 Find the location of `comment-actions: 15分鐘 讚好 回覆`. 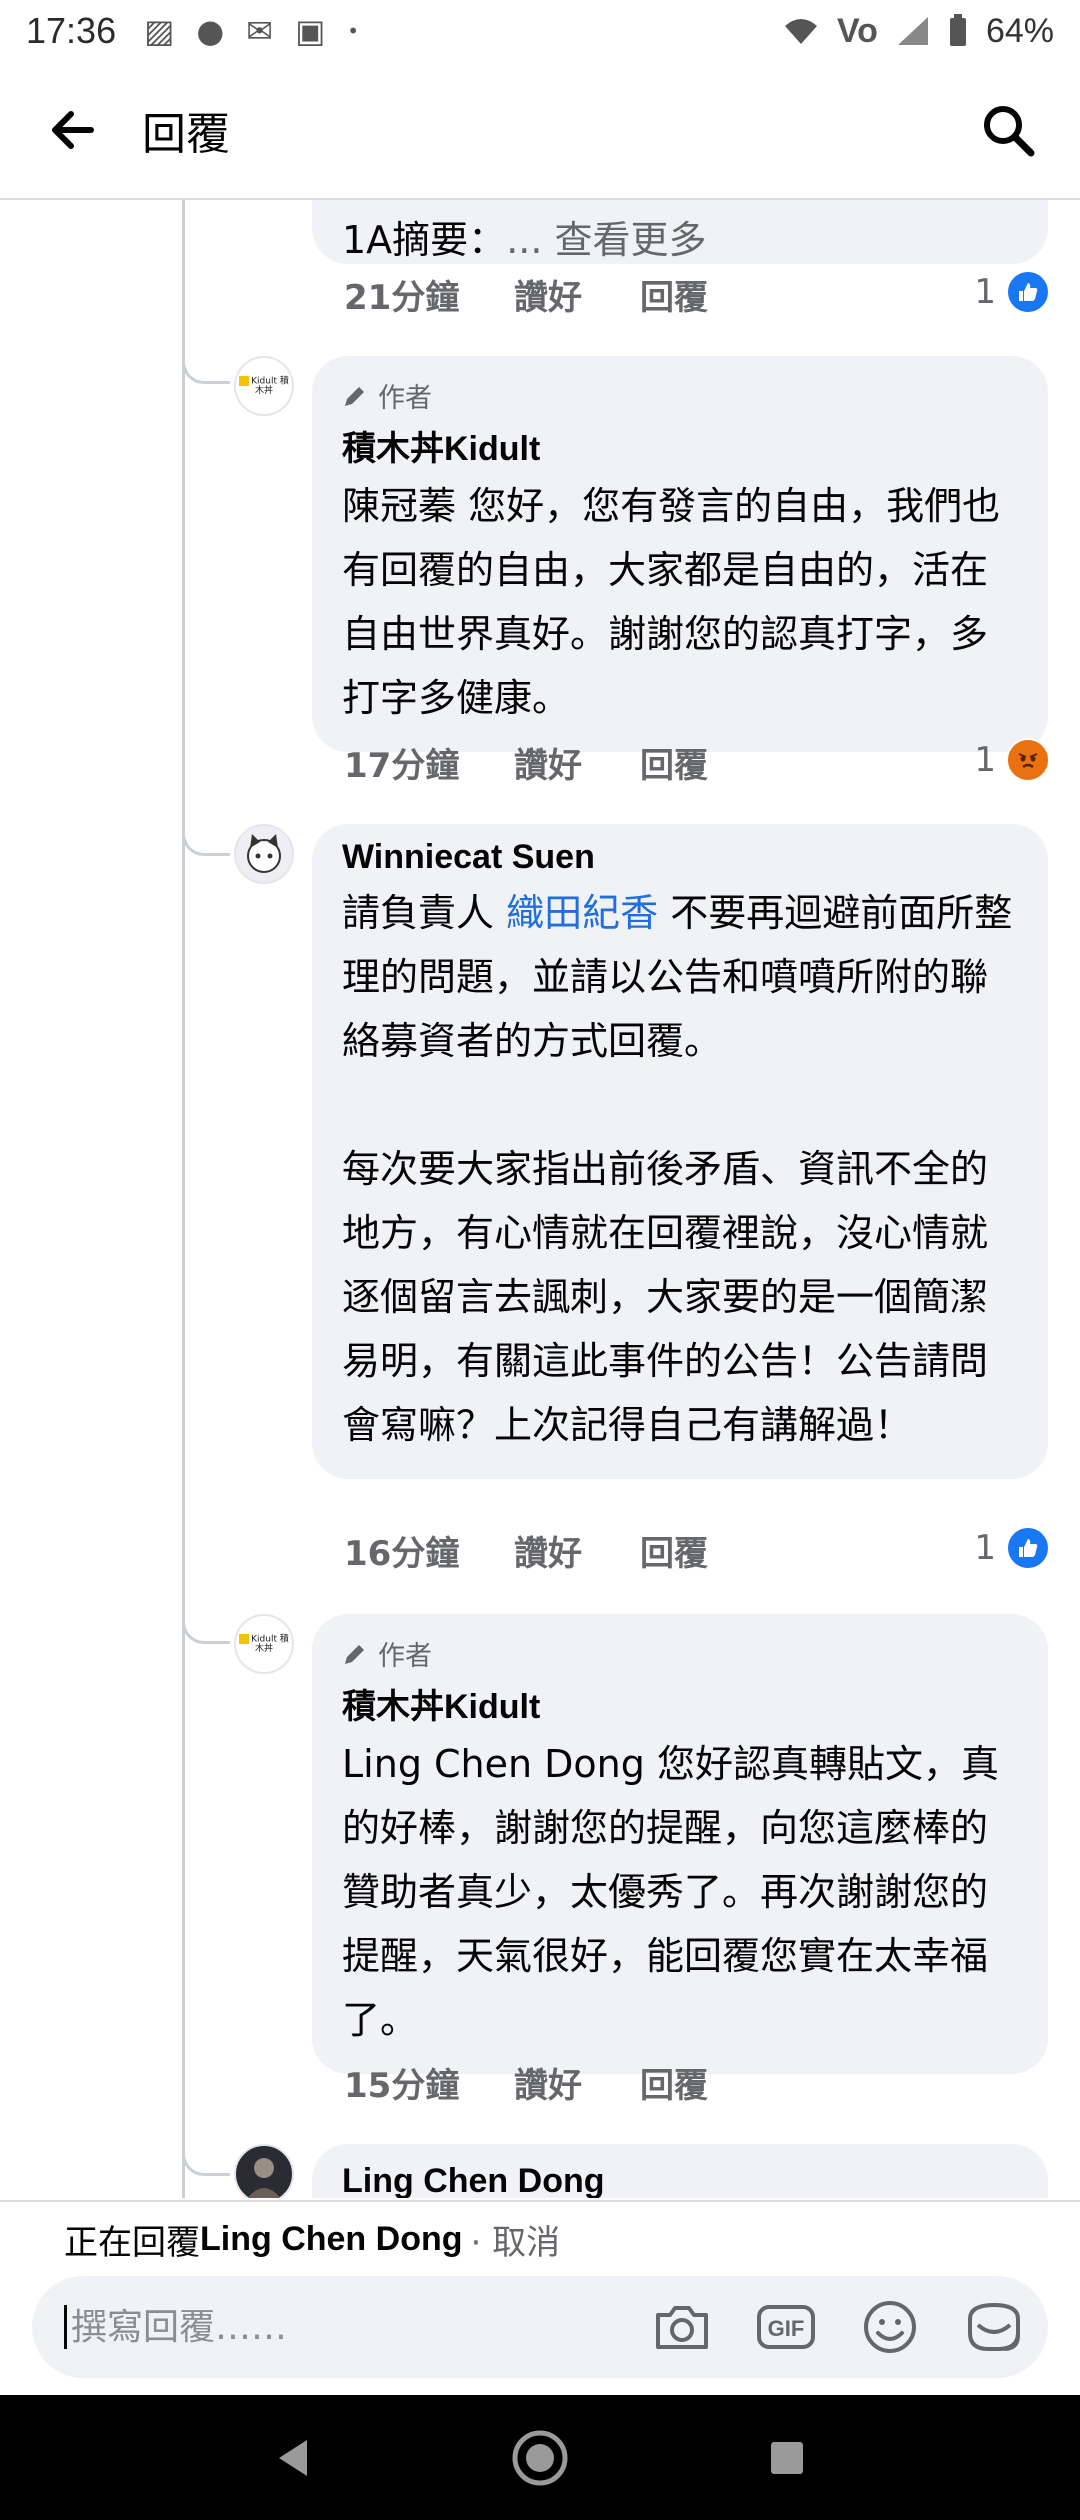

comment-actions: 15分鐘 讚好 回覆 is located at coordinates (555, 2082).